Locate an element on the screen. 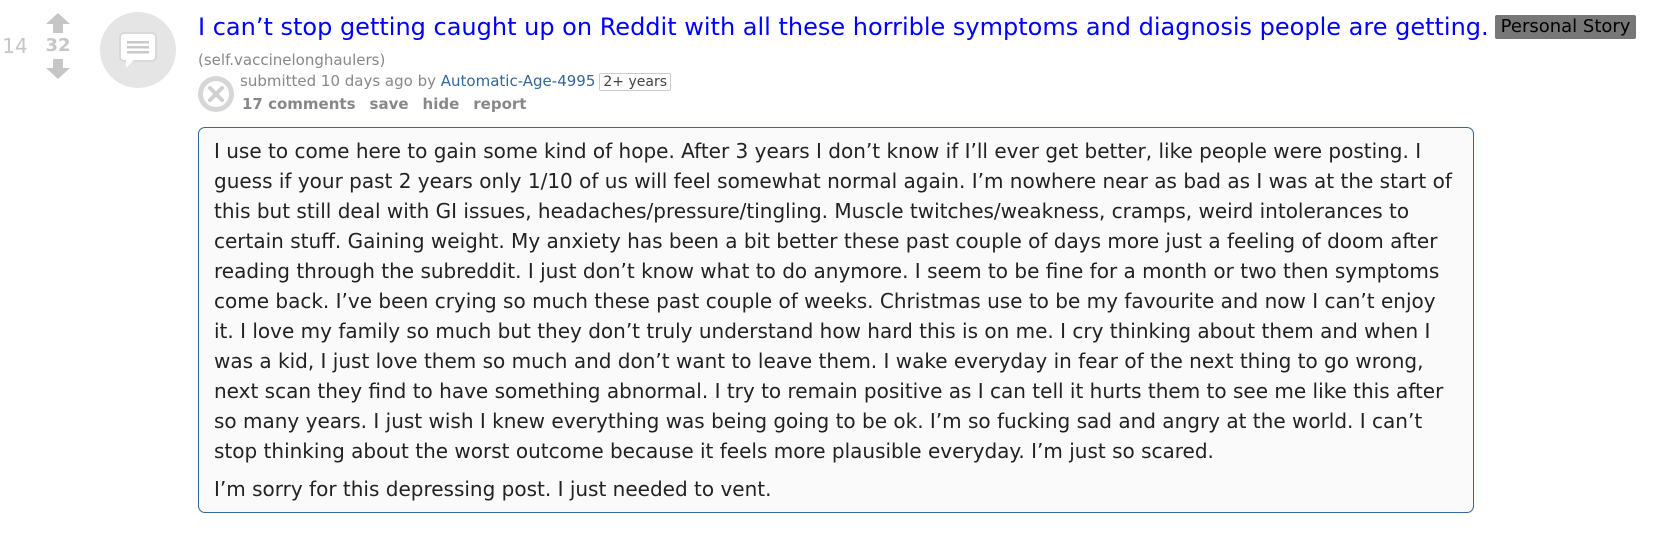 This screenshot has width=1653, height=557. close-x-icon is located at coordinates (216, 94).